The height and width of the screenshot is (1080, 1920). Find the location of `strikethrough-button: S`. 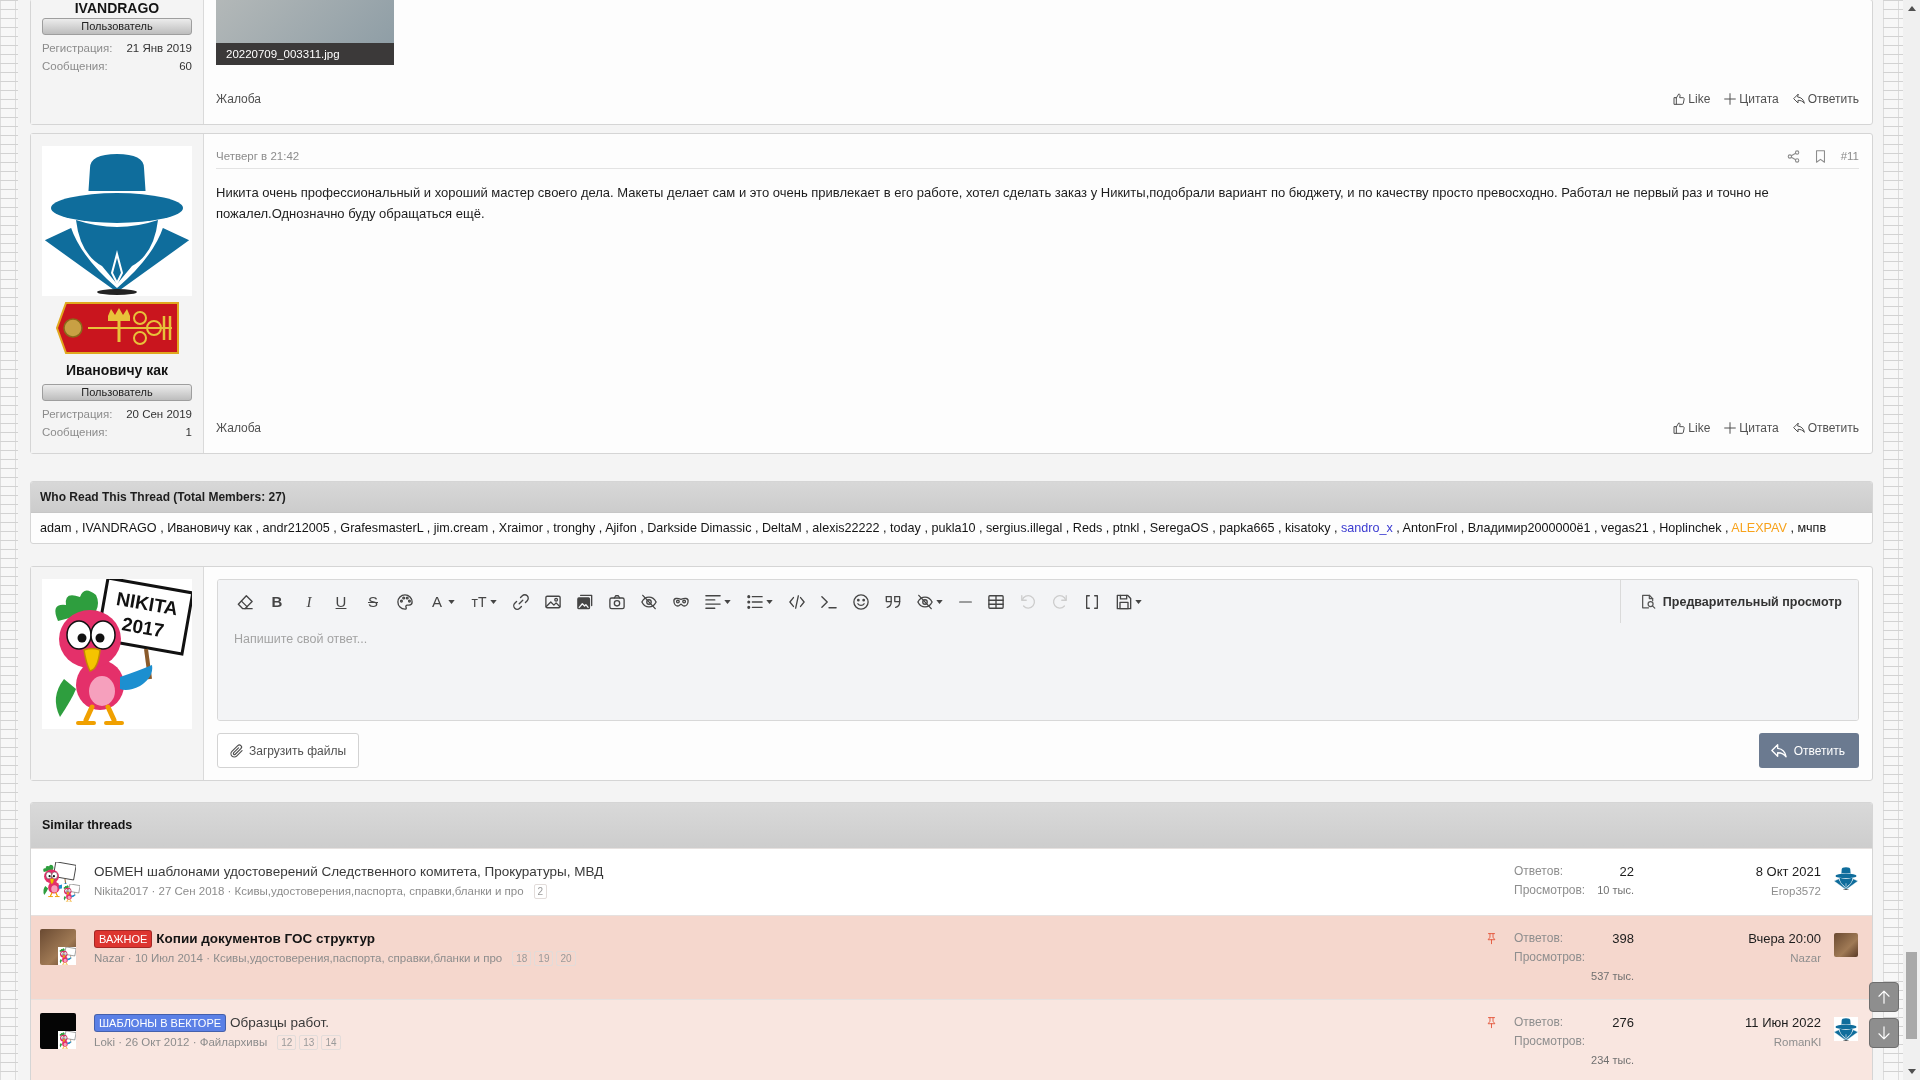

strikethrough-button: S is located at coordinates (373, 601).